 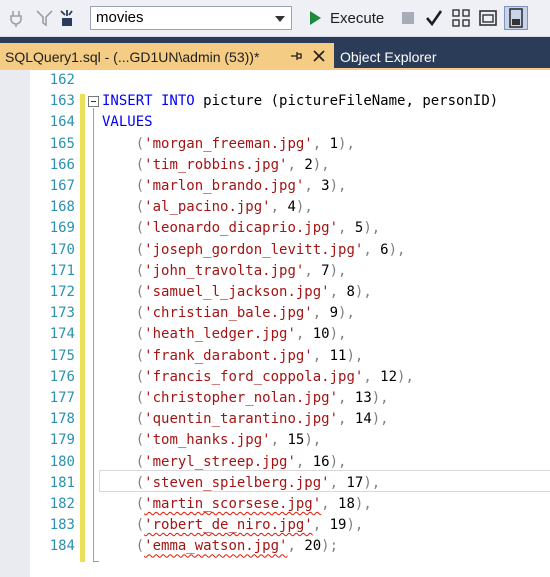 I want to click on code-line: 181 ('steven_spielberg.jpg', 17),, so click(x=275, y=483).